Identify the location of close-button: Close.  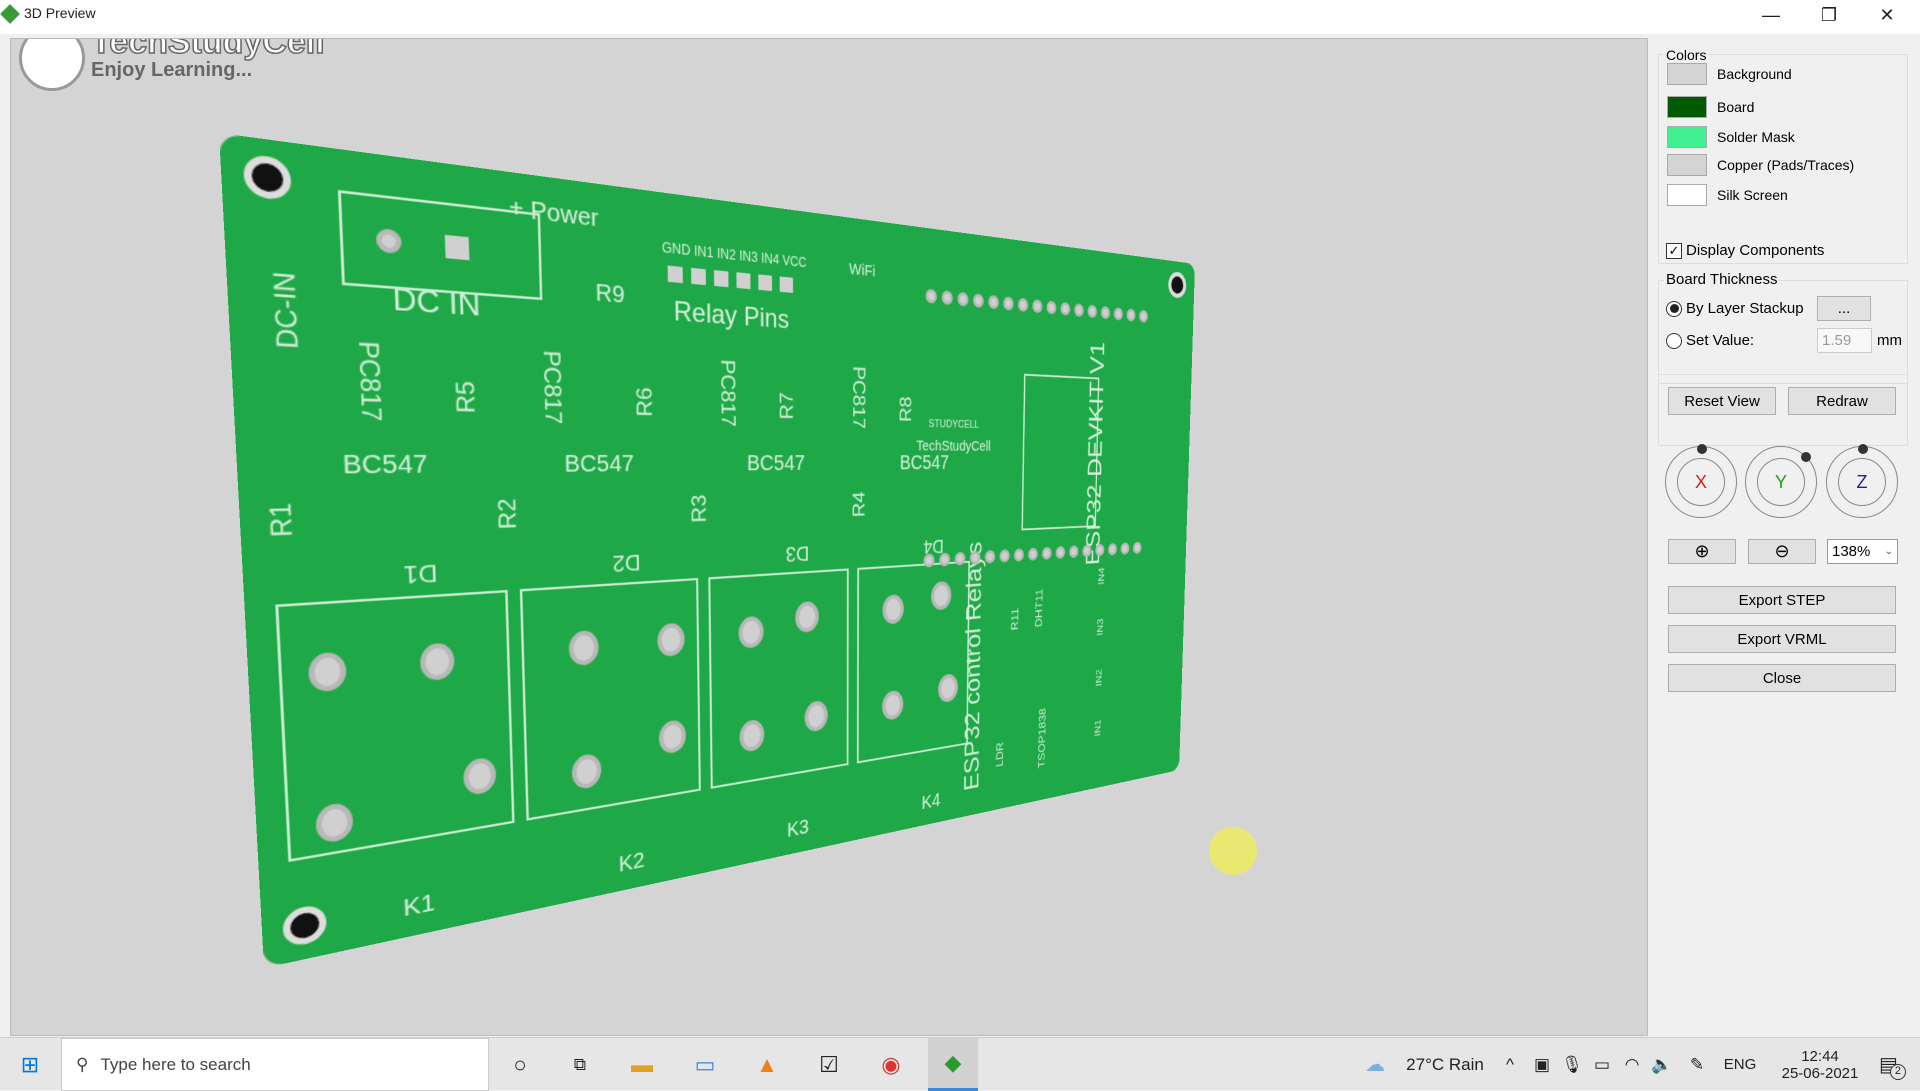
(1782, 678).